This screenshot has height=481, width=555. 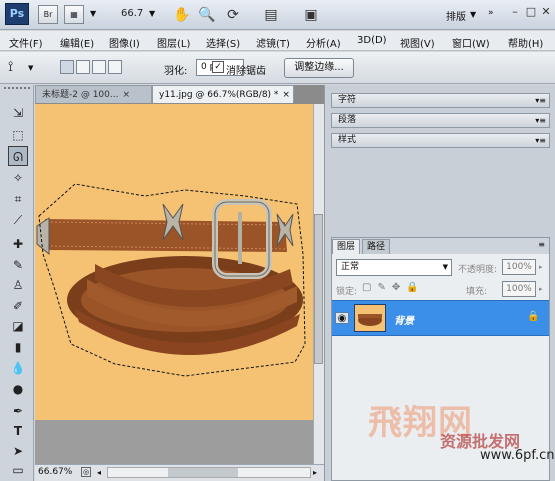 I want to click on eye-icon: ◉, so click(x=342, y=318).